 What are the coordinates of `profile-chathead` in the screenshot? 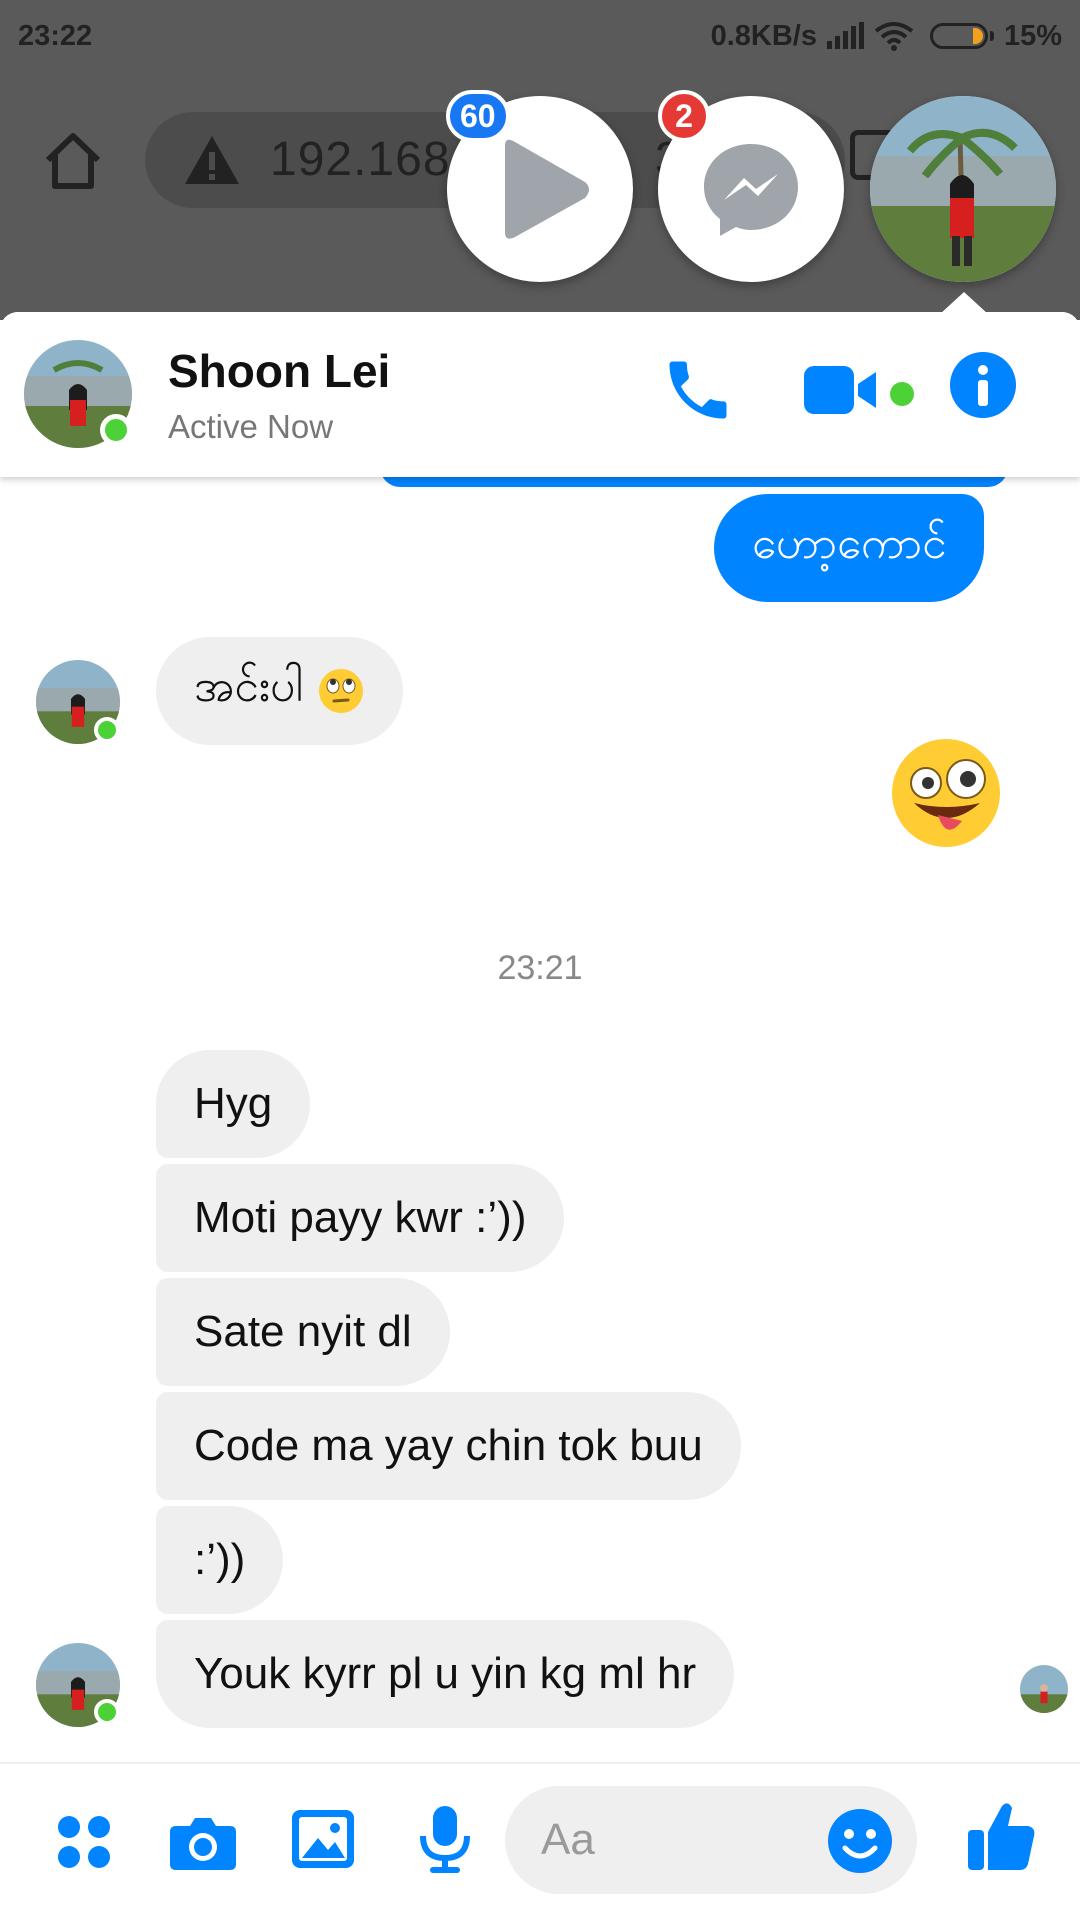 It's located at (963, 189).